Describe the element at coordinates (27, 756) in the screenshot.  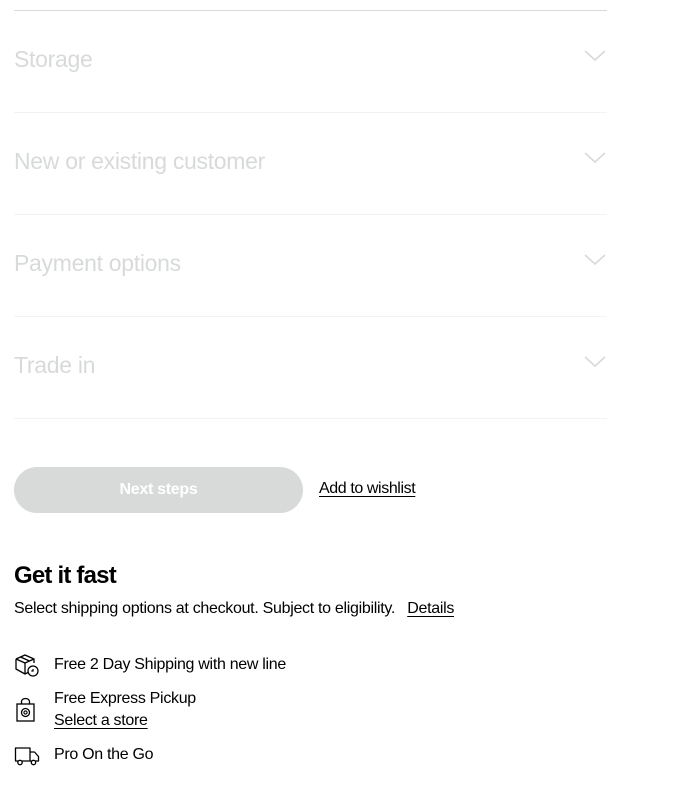
I see `delivery-truck-icon` at that location.